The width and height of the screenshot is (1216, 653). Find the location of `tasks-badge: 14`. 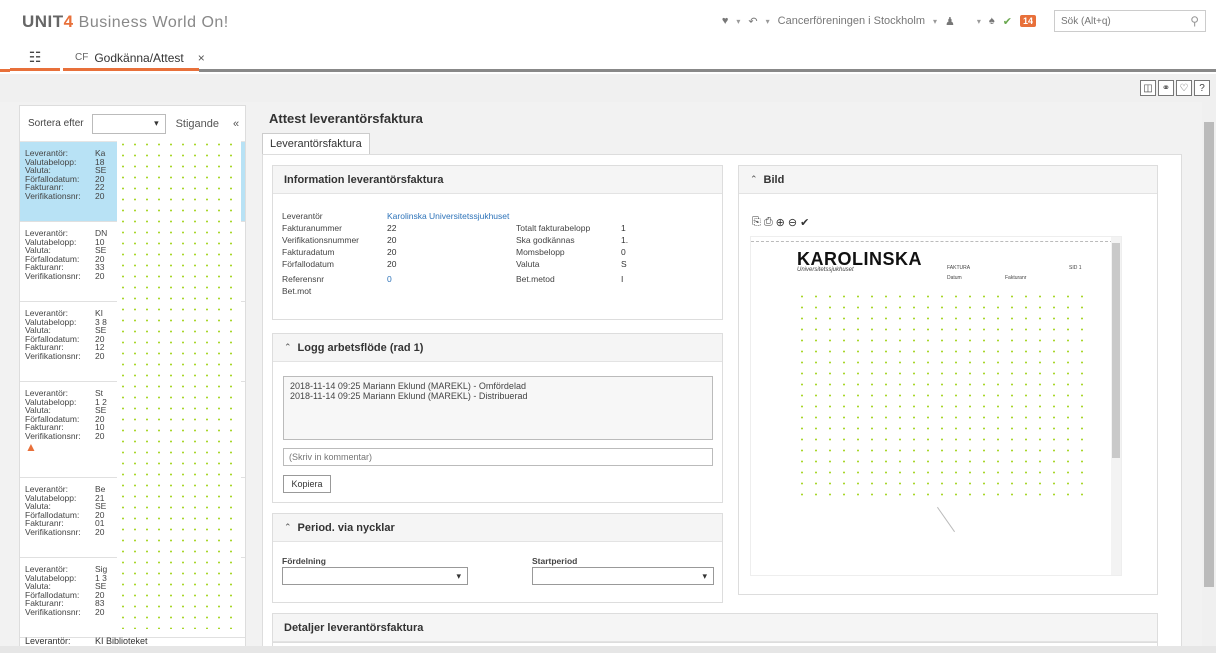

tasks-badge: 14 is located at coordinates (1027, 21).